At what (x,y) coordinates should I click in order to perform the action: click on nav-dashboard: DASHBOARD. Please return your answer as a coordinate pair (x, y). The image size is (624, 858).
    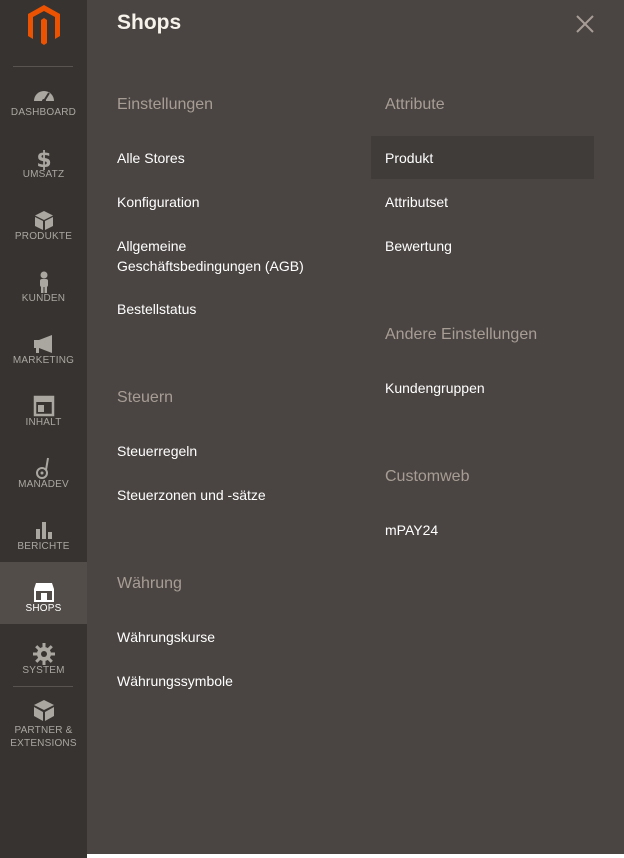
    Looking at the image, I should click on (43, 97).